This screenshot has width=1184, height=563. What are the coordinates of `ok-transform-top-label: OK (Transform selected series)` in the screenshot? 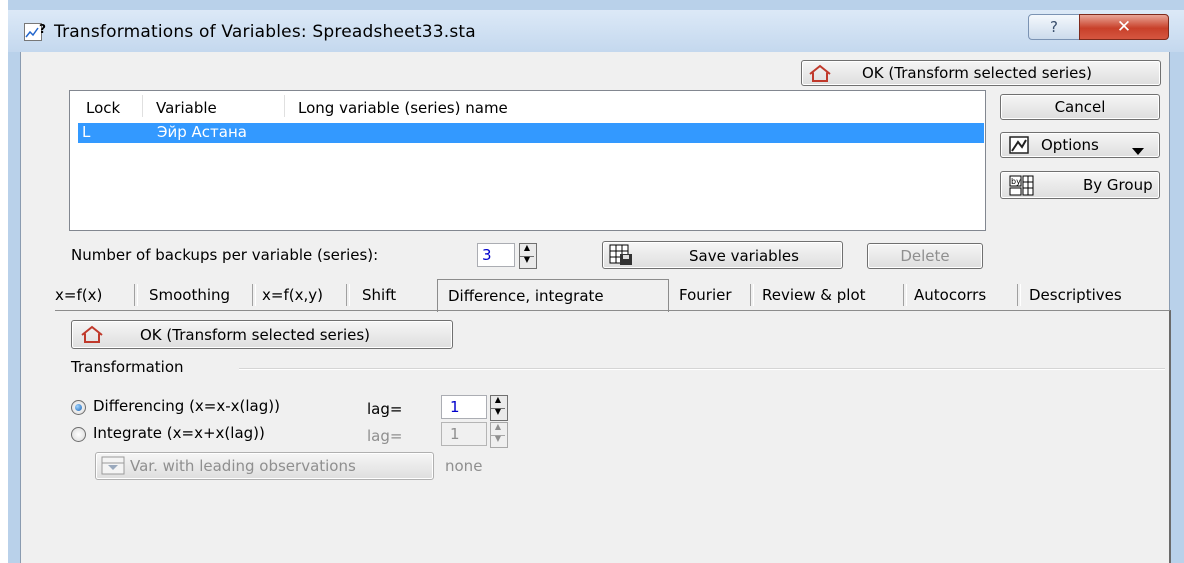 It's located at (977, 73).